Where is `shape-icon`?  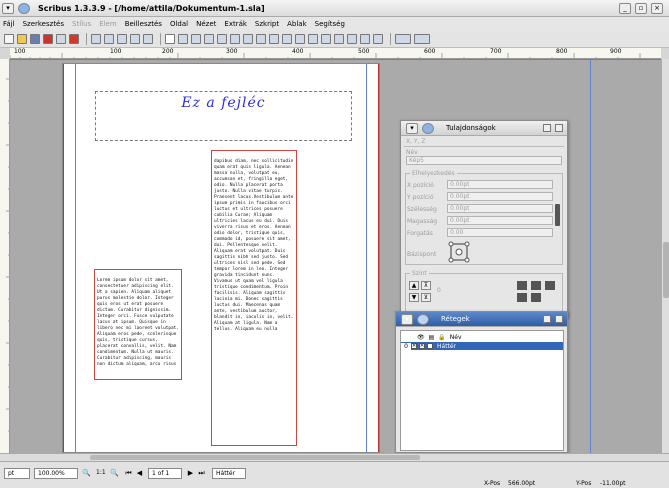 shape-icon is located at coordinates (222, 39).